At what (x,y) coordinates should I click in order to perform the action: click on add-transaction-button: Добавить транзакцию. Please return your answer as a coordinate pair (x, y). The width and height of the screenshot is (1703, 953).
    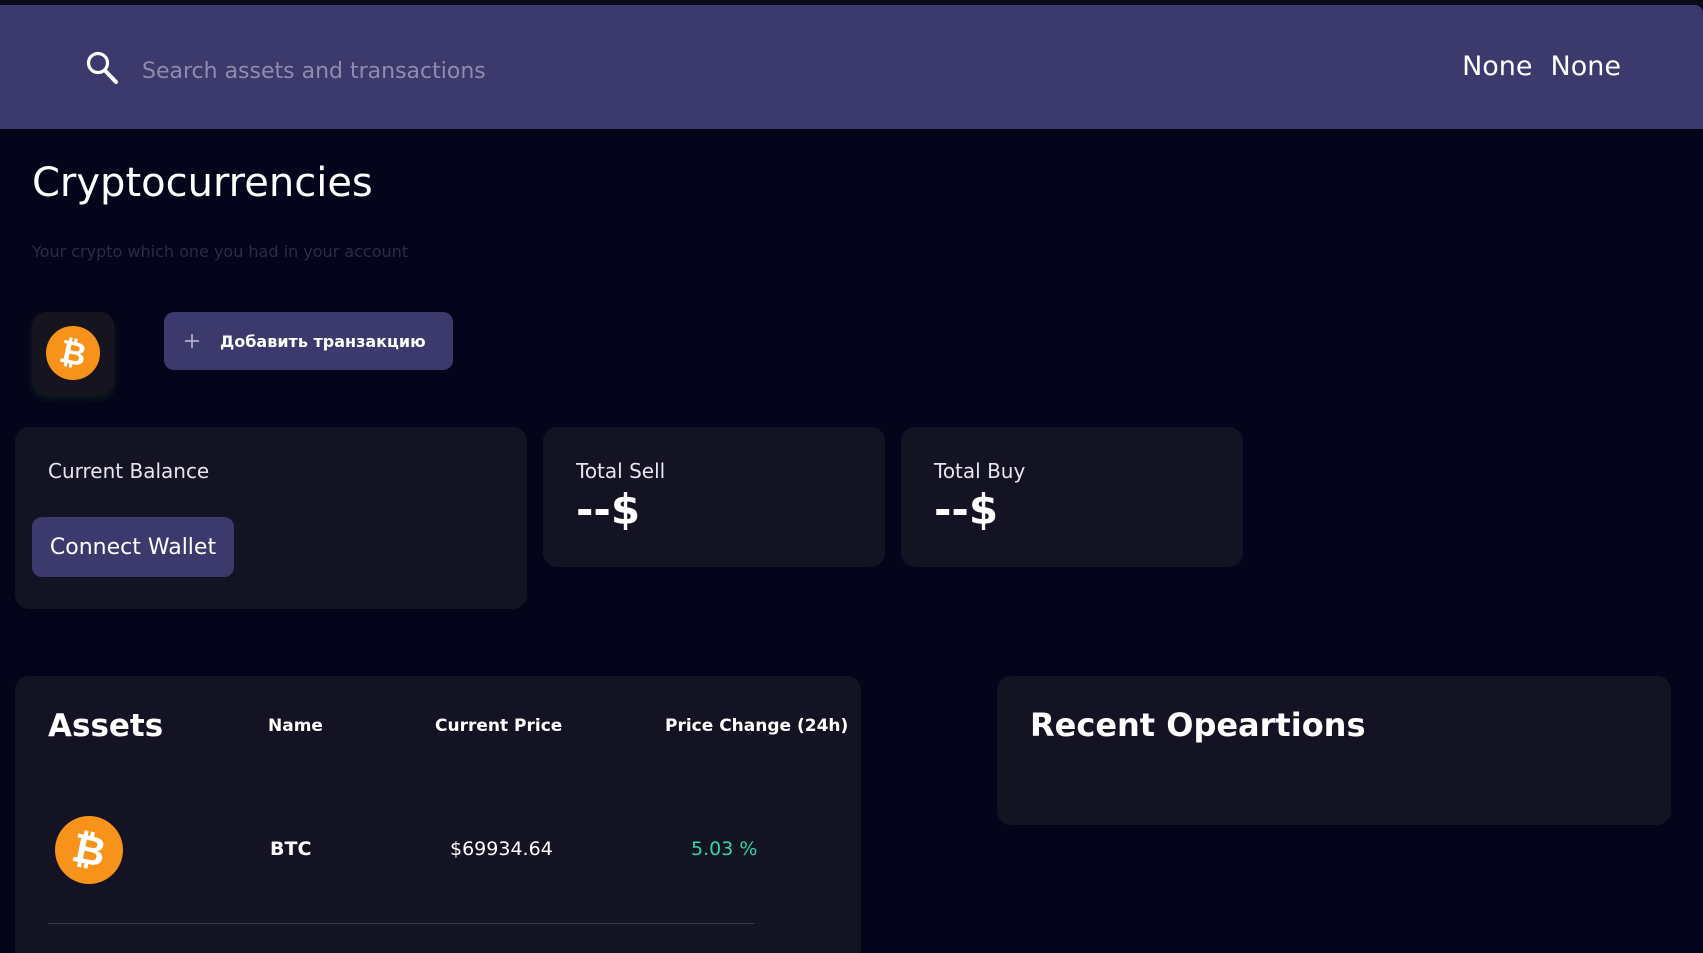
    Looking at the image, I should click on (308, 341).